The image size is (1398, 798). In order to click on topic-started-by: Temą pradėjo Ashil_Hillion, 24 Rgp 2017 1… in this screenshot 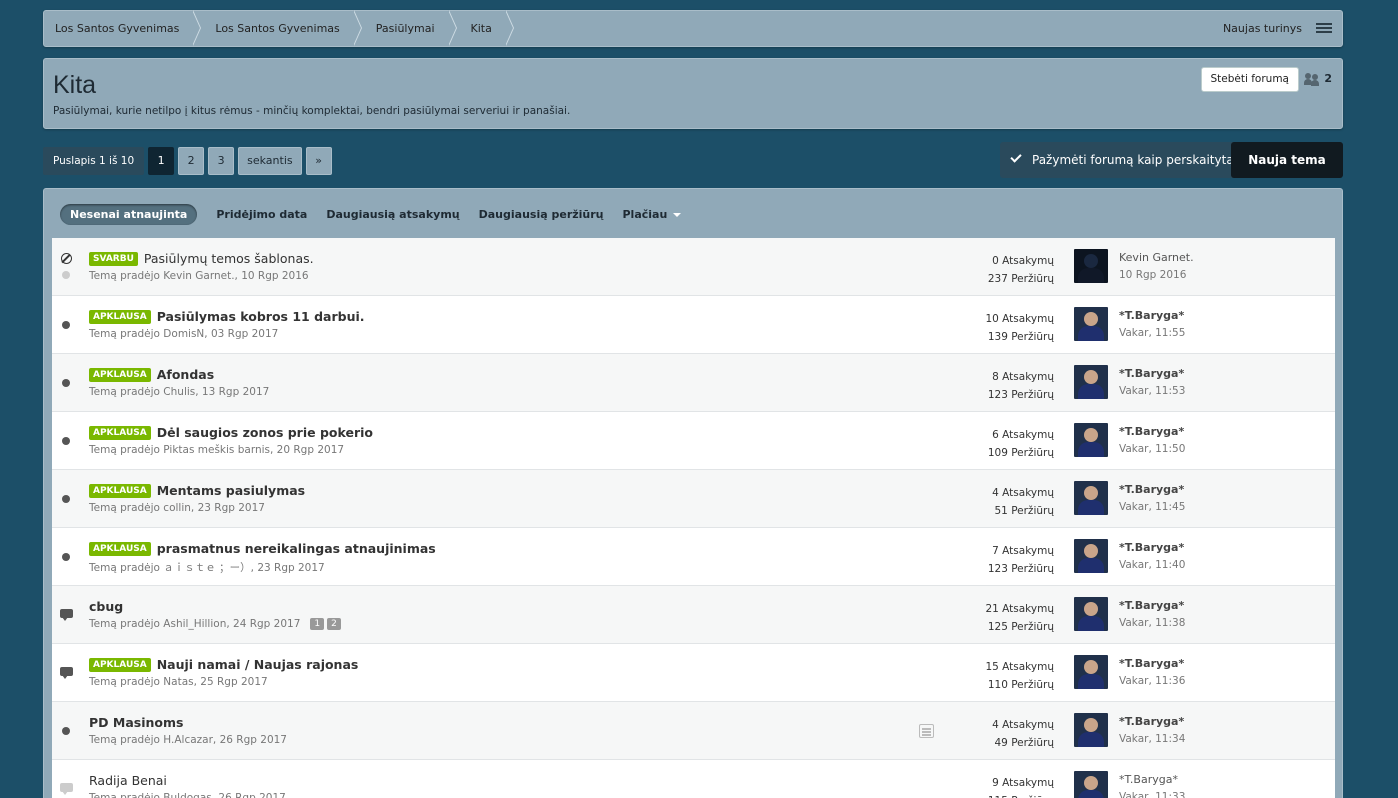, I will do `click(215, 624)`.